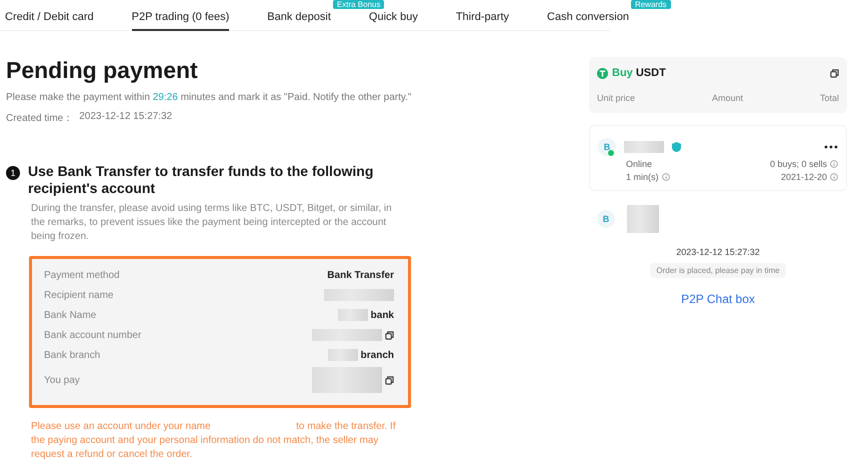  I want to click on column-label: Amount, so click(728, 98).